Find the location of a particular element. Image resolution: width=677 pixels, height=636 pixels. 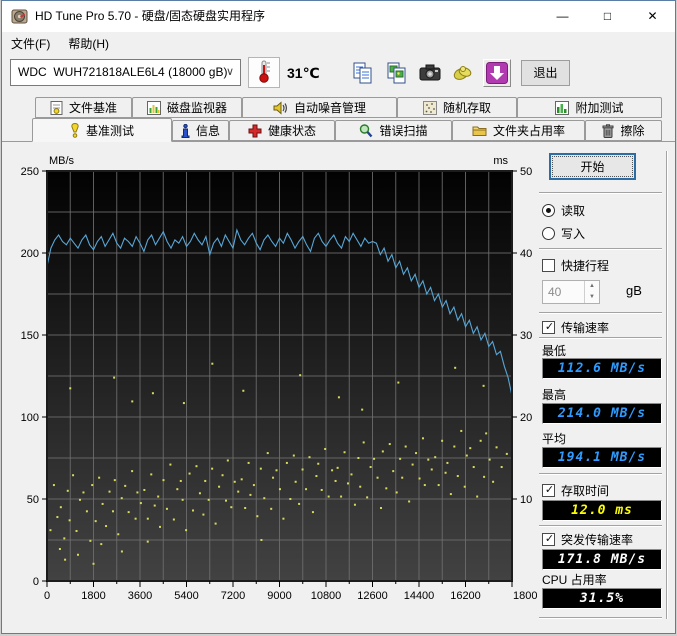

transfer-label: 传输速率 is located at coordinates (585, 328).